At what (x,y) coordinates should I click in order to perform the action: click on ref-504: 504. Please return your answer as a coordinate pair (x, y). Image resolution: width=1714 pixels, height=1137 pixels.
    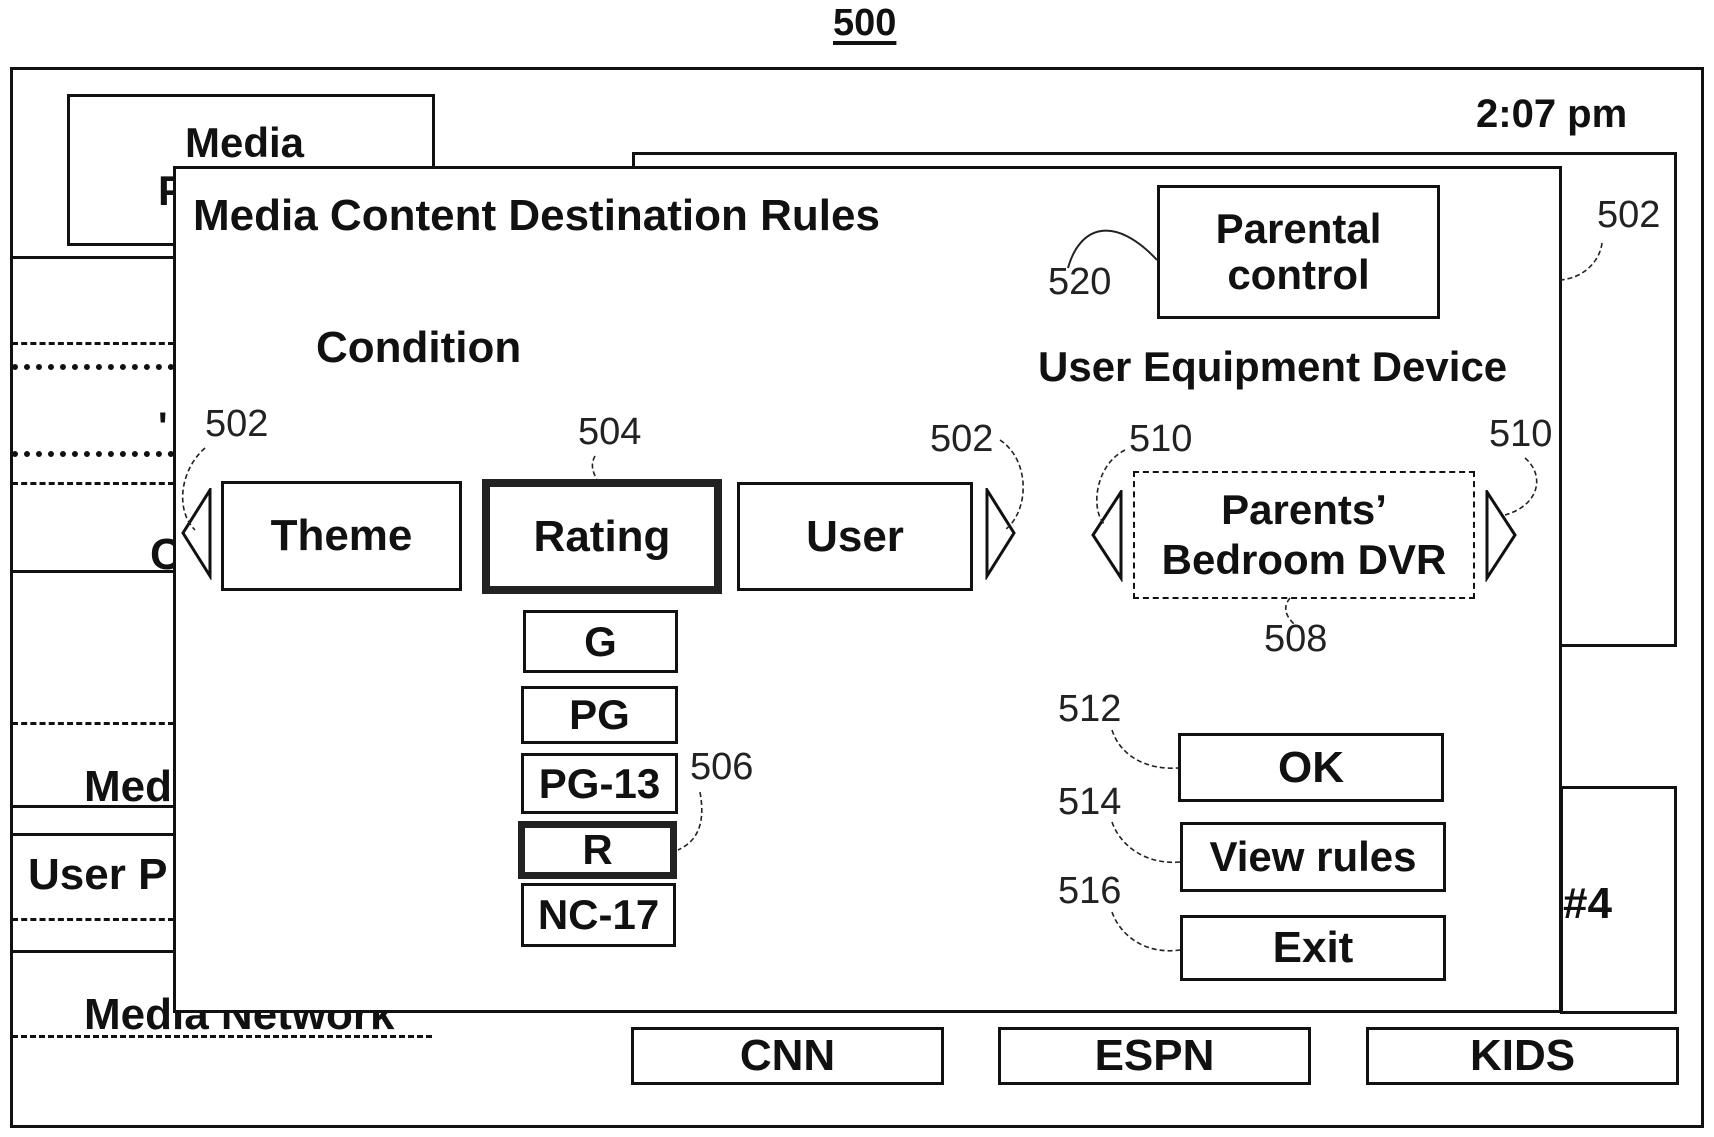
    Looking at the image, I should click on (610, 432).